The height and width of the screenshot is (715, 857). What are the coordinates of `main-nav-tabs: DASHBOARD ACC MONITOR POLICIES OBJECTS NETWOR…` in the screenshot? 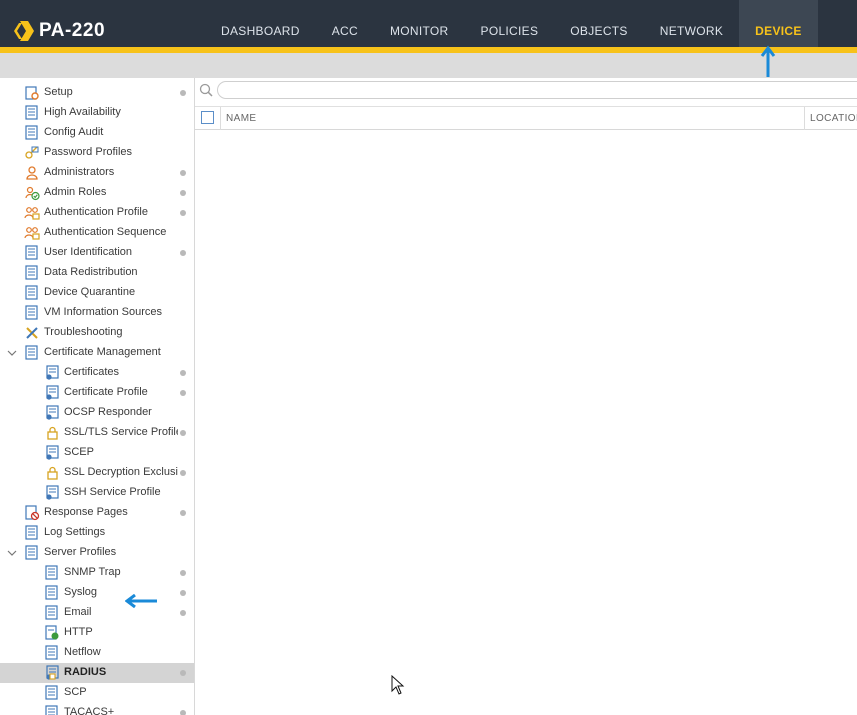 It's located at (511, 23).